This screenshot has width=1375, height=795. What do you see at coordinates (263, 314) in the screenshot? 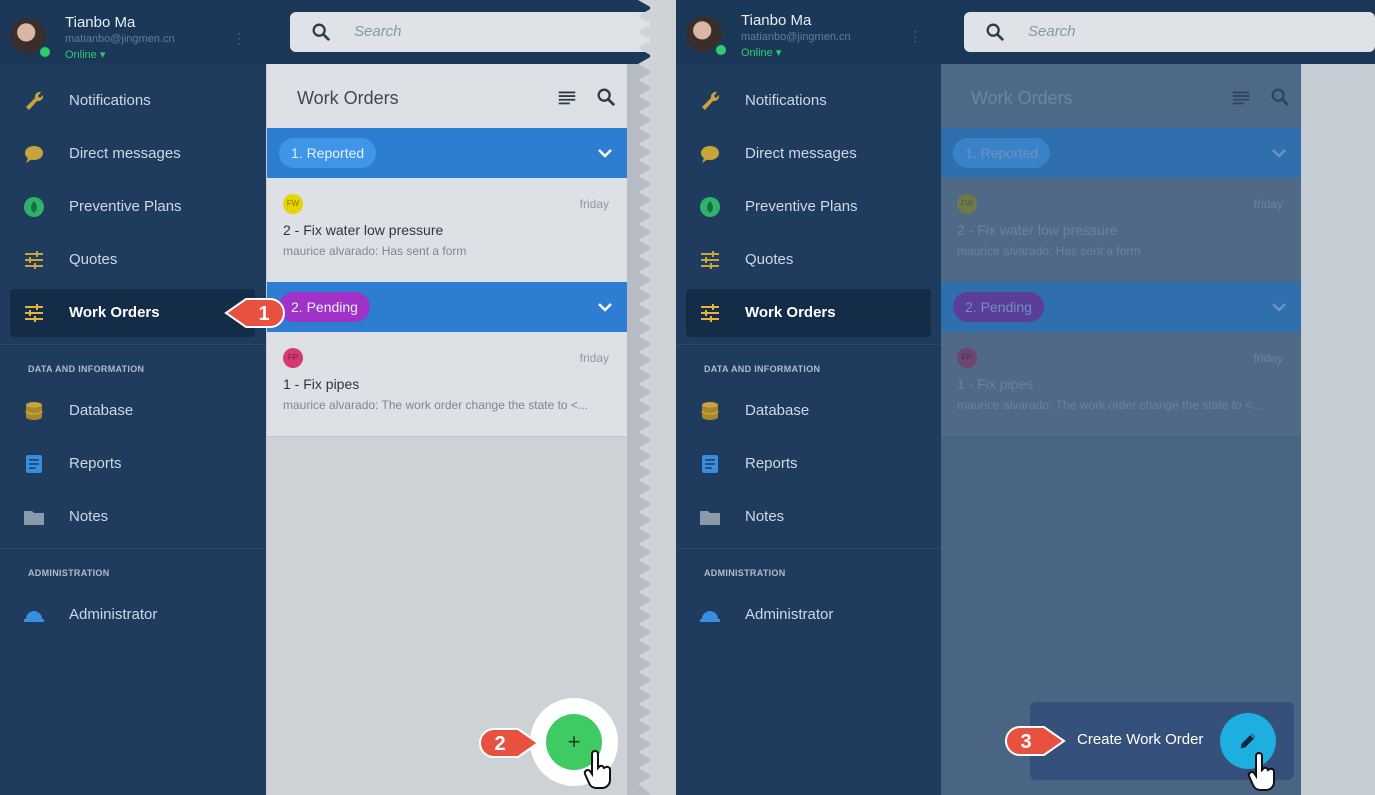
I see `callout-number: 1` at bounding box center [263, 314].